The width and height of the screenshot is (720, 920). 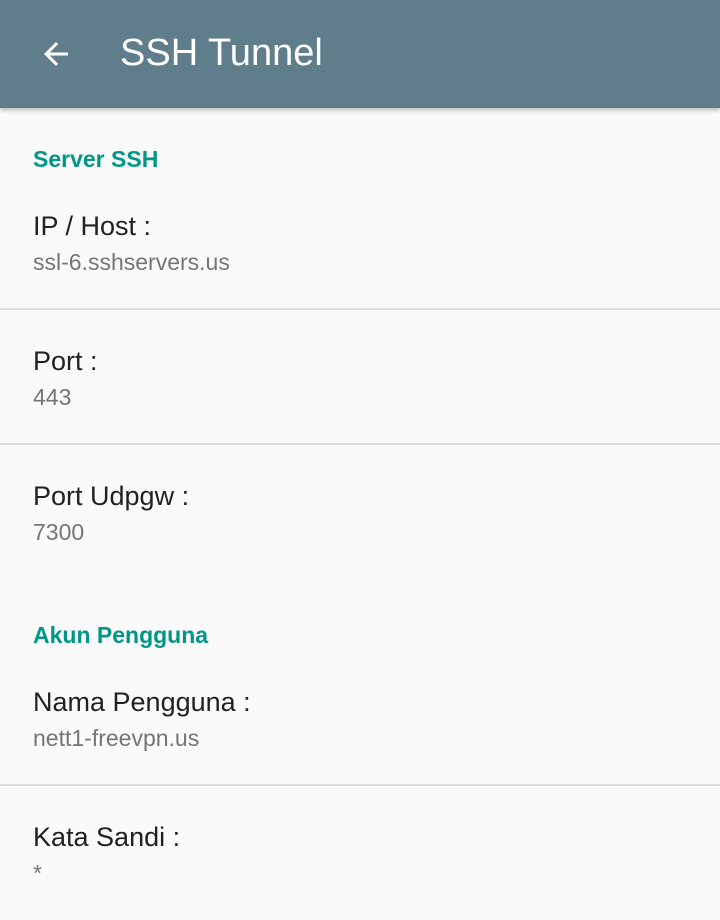 I want to click on pref-title-host: IP / Host :, so click(x=92, y=226).